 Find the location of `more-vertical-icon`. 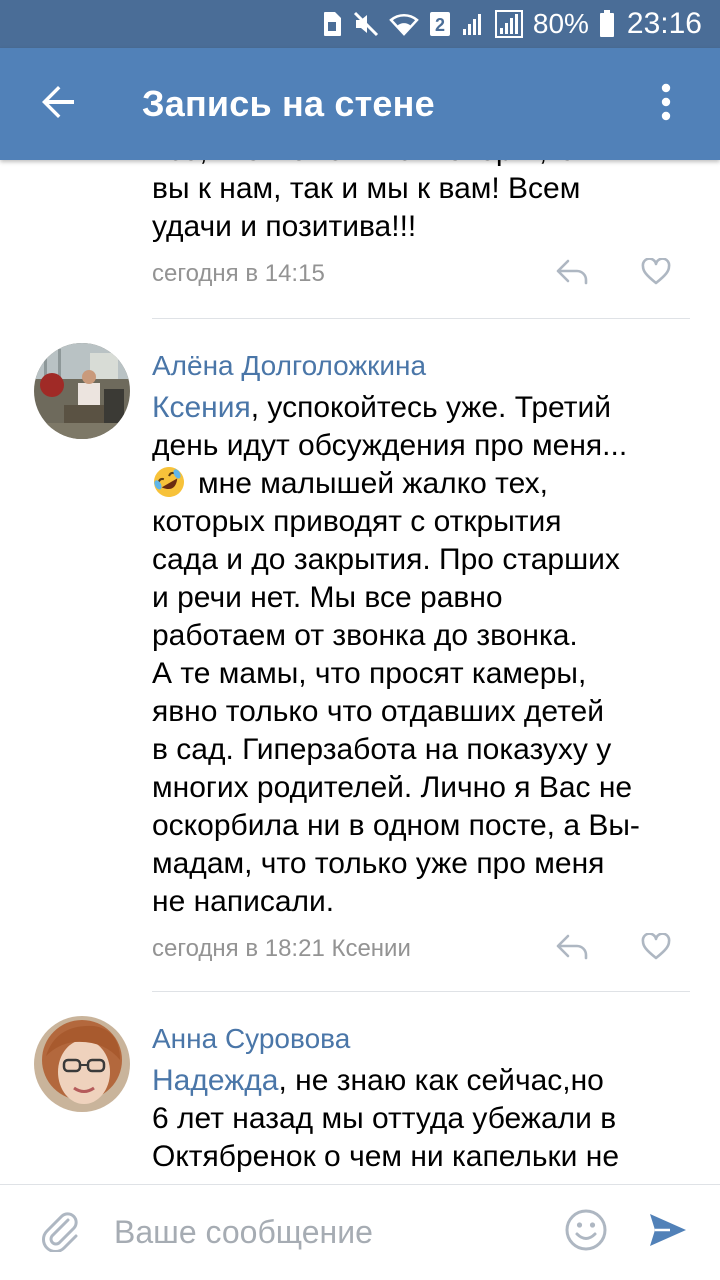

more-vertical-icon is located at coordinates (666, 104).